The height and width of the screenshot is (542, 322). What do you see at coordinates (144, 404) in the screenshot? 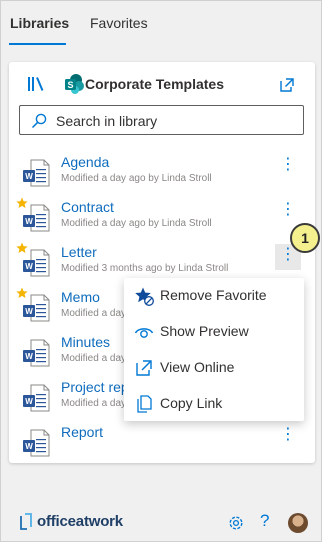
I see `copy-icon` at bounding box center [144, 404].